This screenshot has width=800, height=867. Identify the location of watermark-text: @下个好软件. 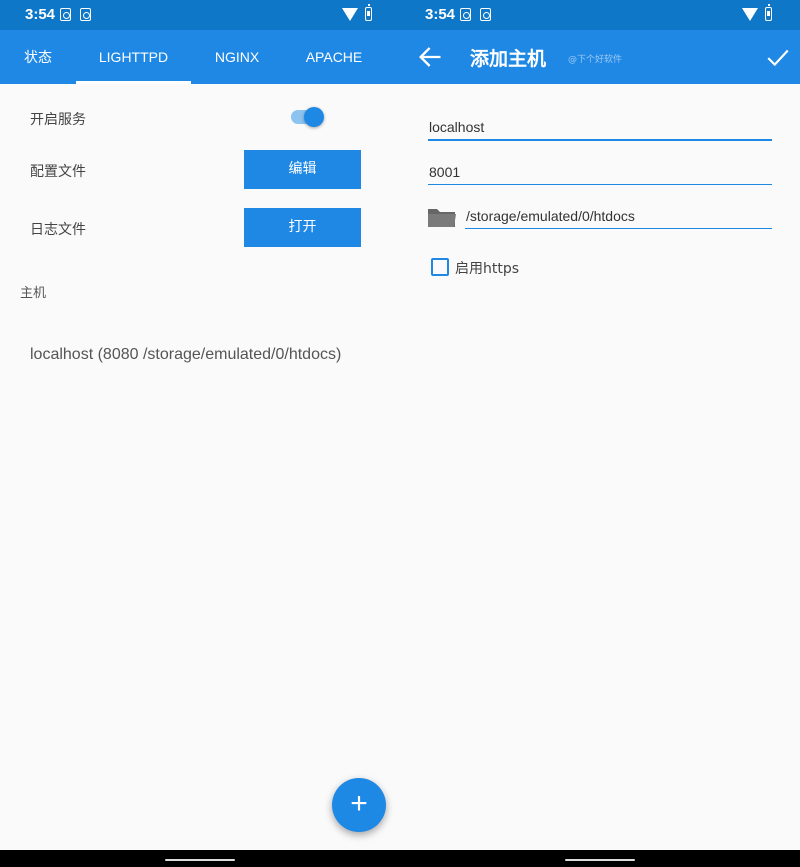
(595, 60).